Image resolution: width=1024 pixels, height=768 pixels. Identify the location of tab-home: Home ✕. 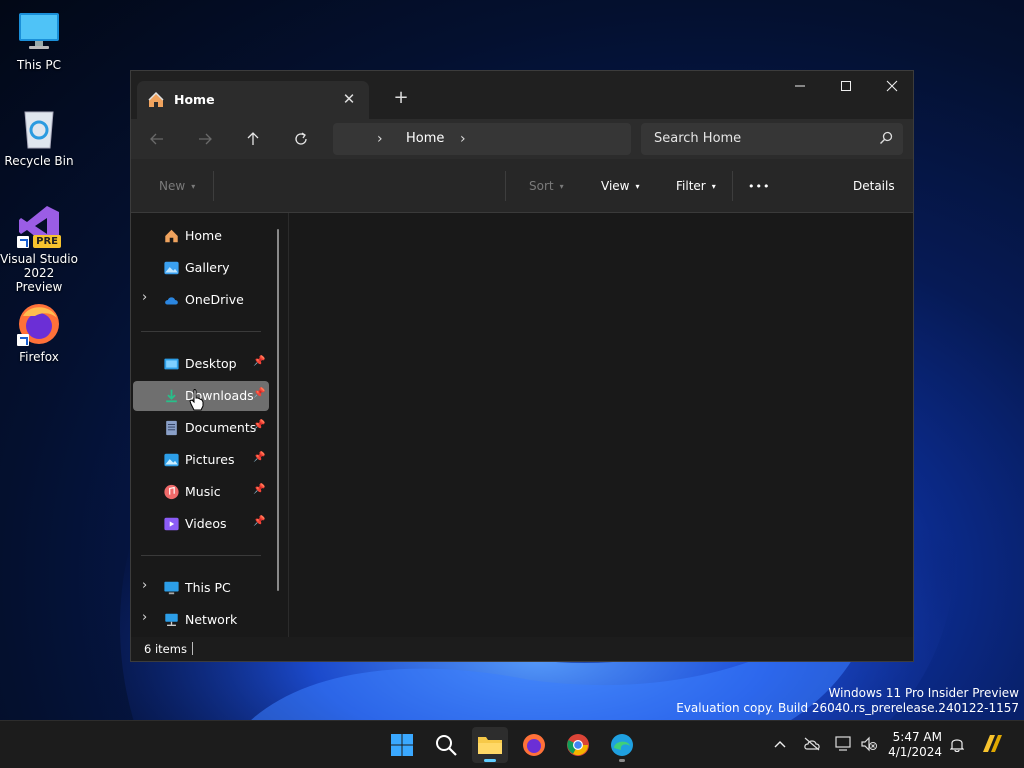
(253, 100).